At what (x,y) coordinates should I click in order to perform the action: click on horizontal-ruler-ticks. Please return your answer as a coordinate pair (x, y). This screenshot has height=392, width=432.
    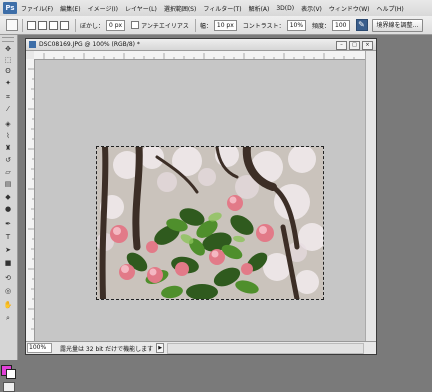
    Looking at the image, I should click on (199, 56).